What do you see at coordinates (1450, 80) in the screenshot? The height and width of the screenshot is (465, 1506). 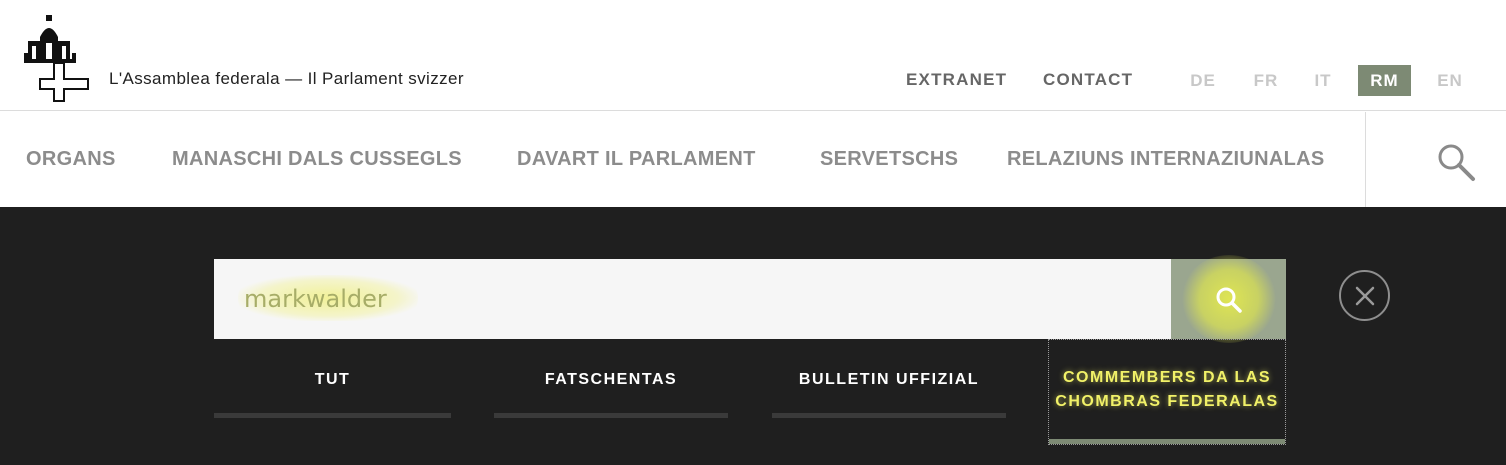 I see `lang-en-link: EN` at bounding box center [1450, 80].